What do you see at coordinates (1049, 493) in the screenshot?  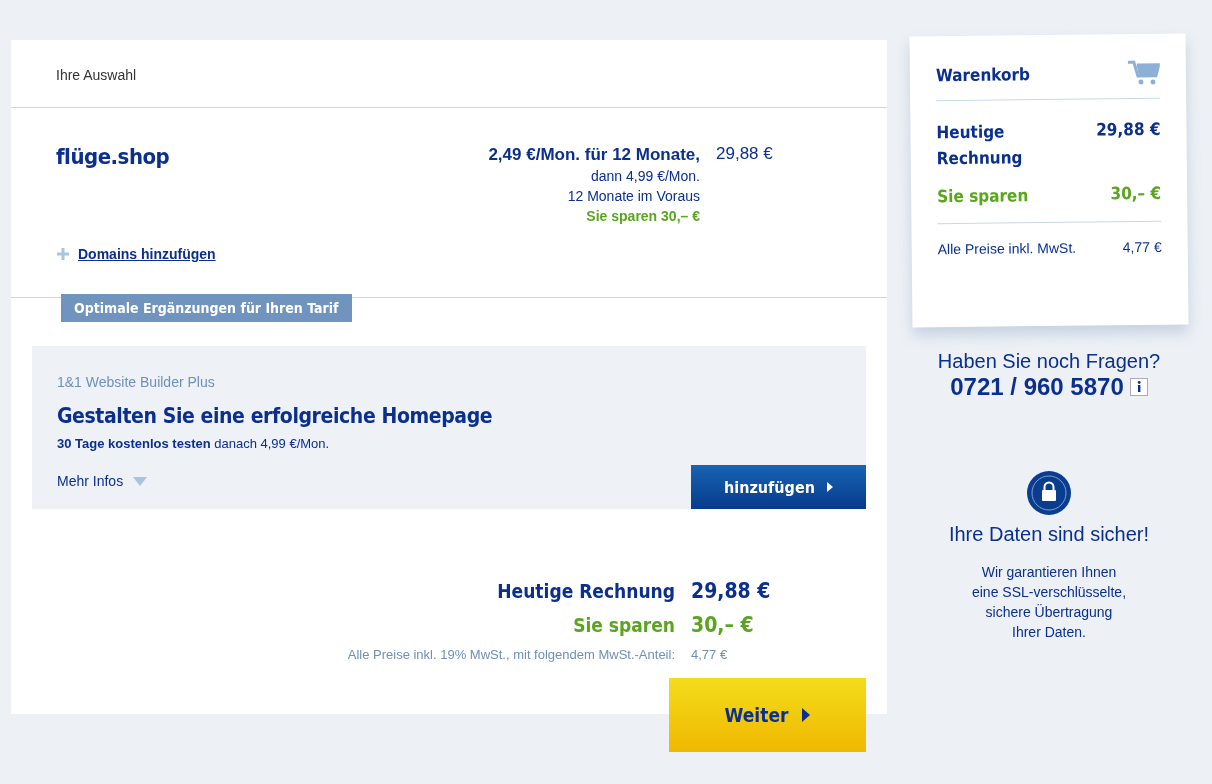 I see `lock-icon` at bounding box center [1049, 493].